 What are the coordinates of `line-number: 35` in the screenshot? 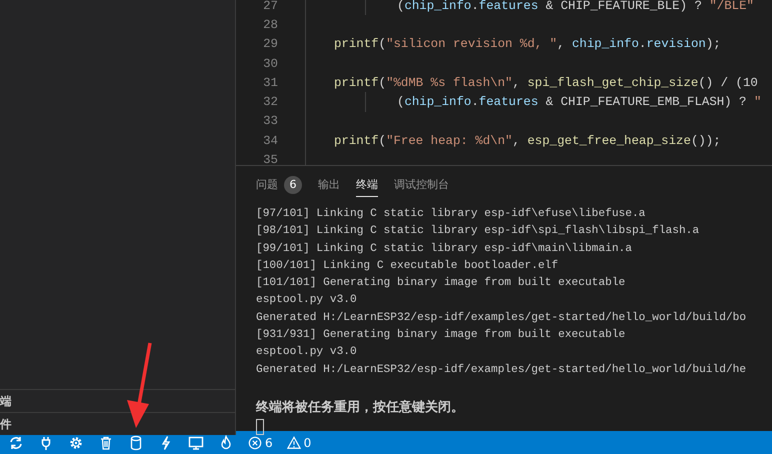 It's located at (270, 159).